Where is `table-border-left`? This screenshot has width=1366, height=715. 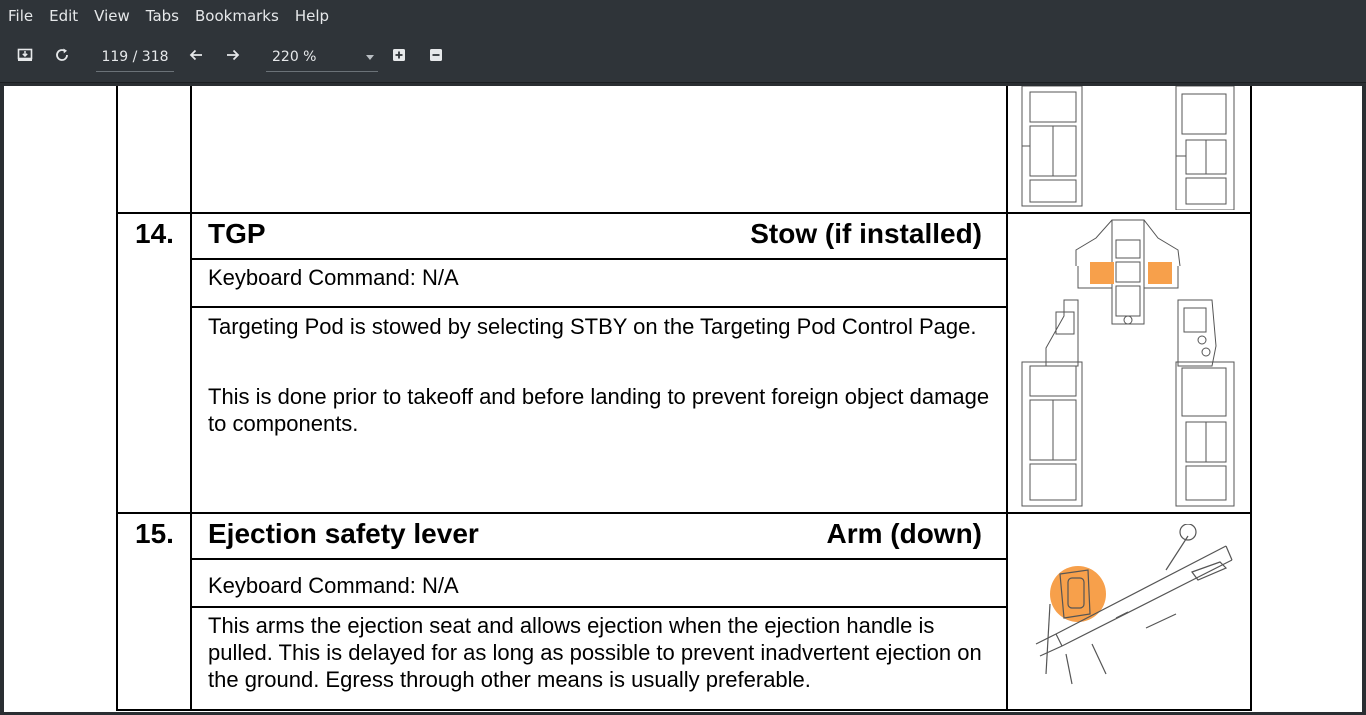
table-border-left is located at coordinates (117, 398).